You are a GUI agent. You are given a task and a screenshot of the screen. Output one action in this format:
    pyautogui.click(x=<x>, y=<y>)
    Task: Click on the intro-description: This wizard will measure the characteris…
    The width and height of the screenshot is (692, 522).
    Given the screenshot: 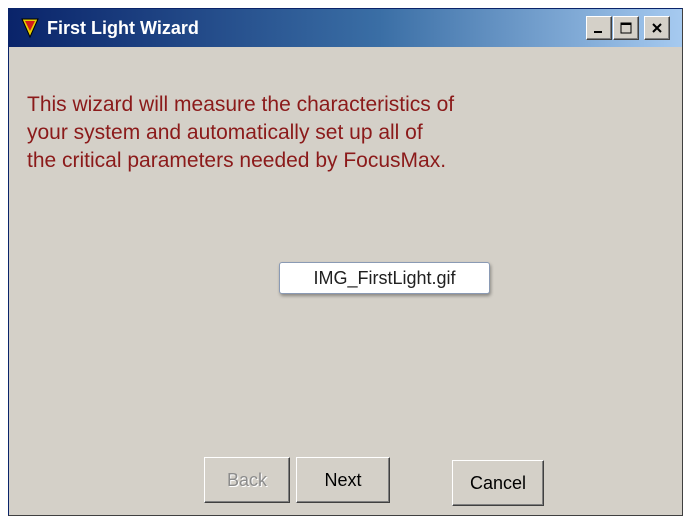 What is the action you would take?
    pyautogui.click(x=307, y=133)
    